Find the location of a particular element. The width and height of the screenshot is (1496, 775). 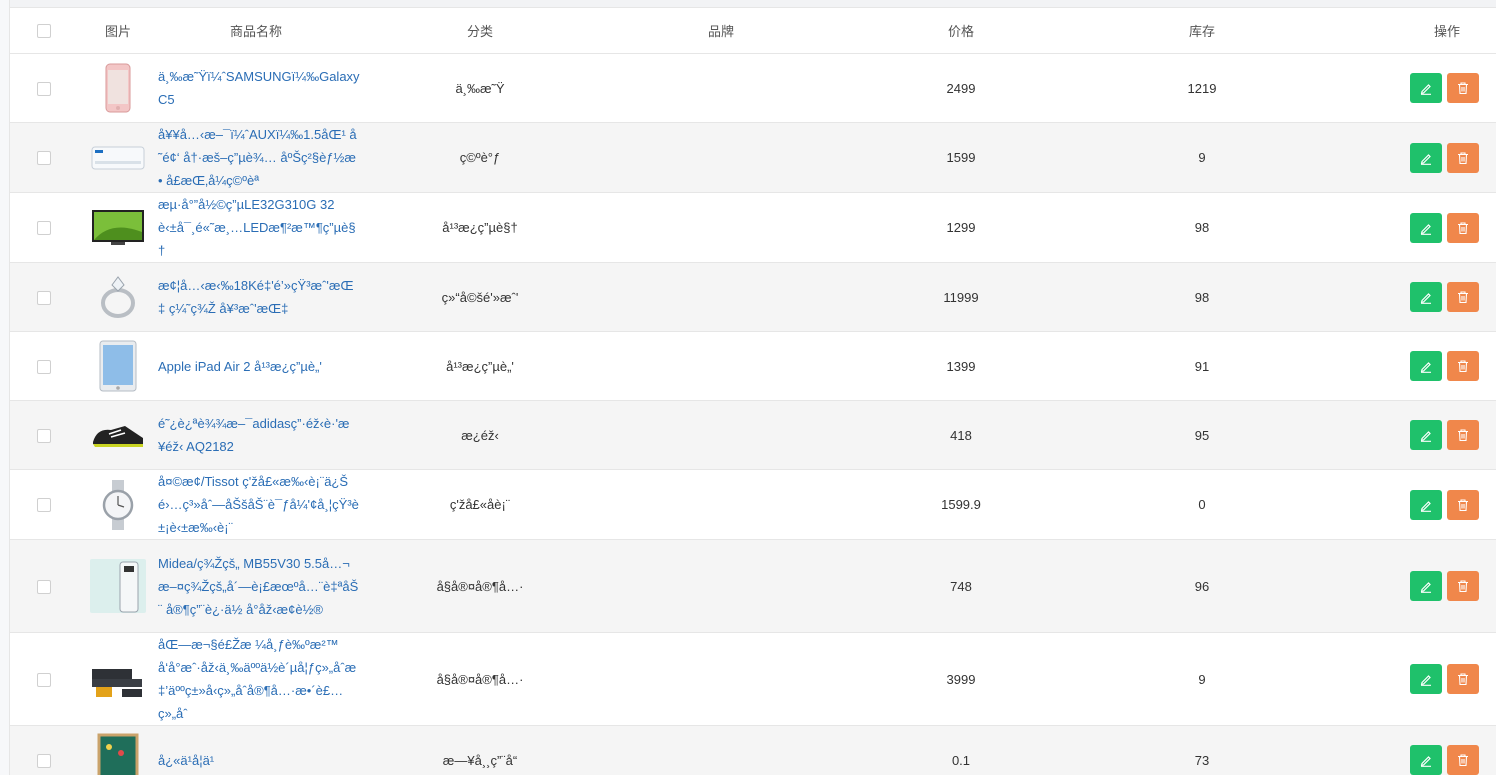

header-image: 图片 is located at coordinates (118, 30).